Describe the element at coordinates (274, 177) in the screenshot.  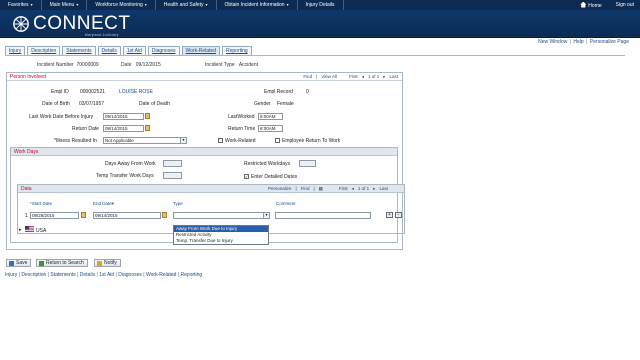
I see `enter-detailed-dates-label: Enter Detailed Dates` at that location.